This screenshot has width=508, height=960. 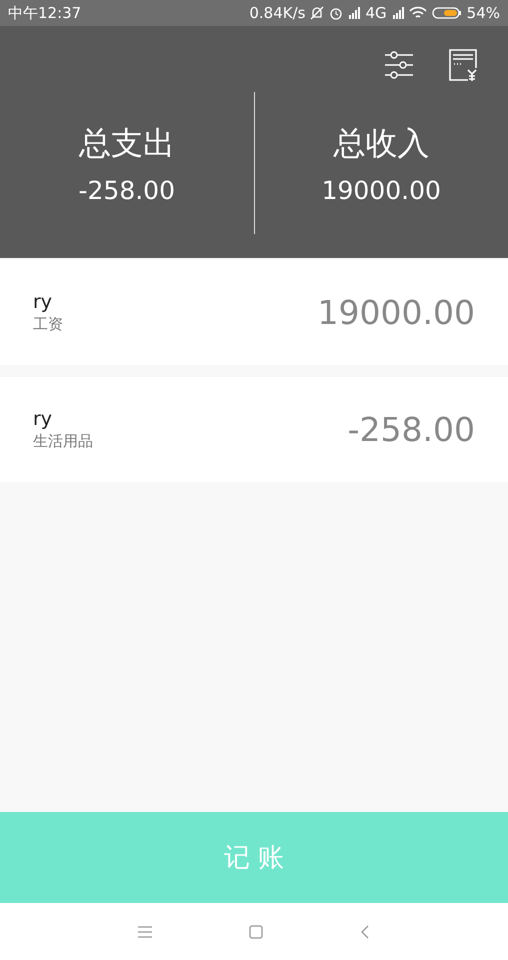 What do you see at coordinates (411, 429) in the screenshot?
I see `record-amount: -258.00` at bounding box center [411, 429].